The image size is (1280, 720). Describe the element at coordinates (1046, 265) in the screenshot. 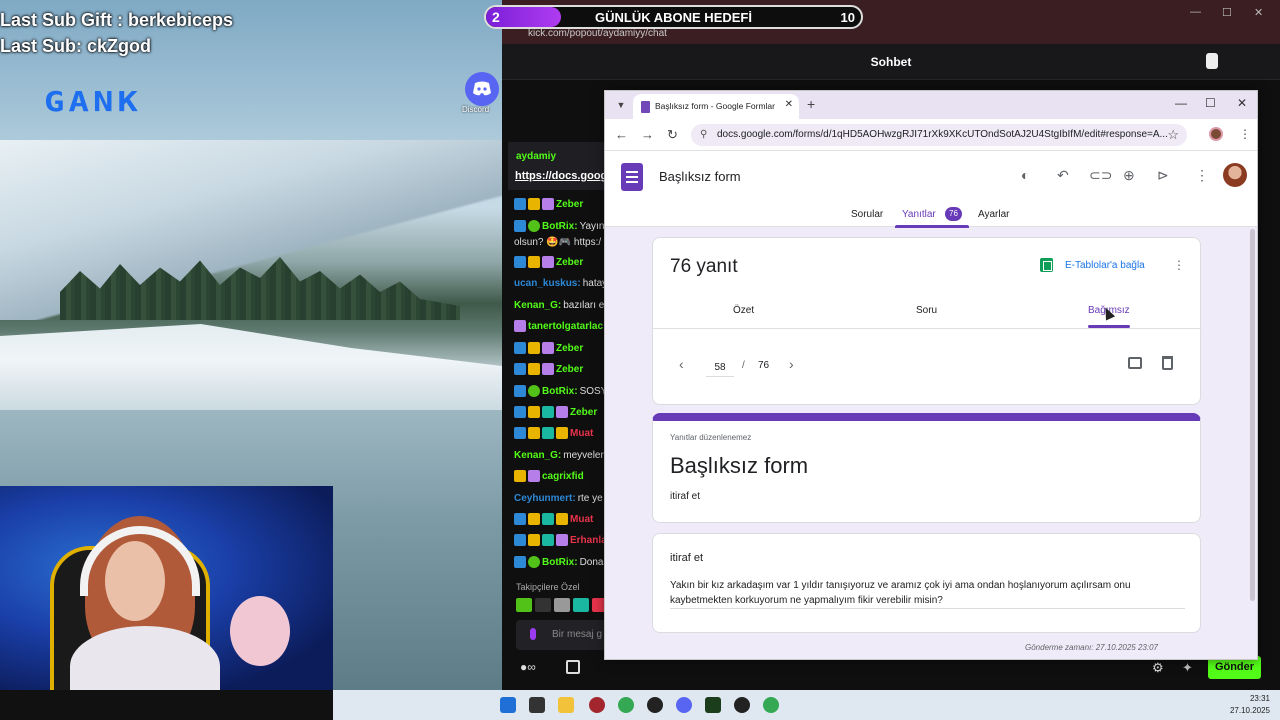

I see `sheets-icon` at that location.